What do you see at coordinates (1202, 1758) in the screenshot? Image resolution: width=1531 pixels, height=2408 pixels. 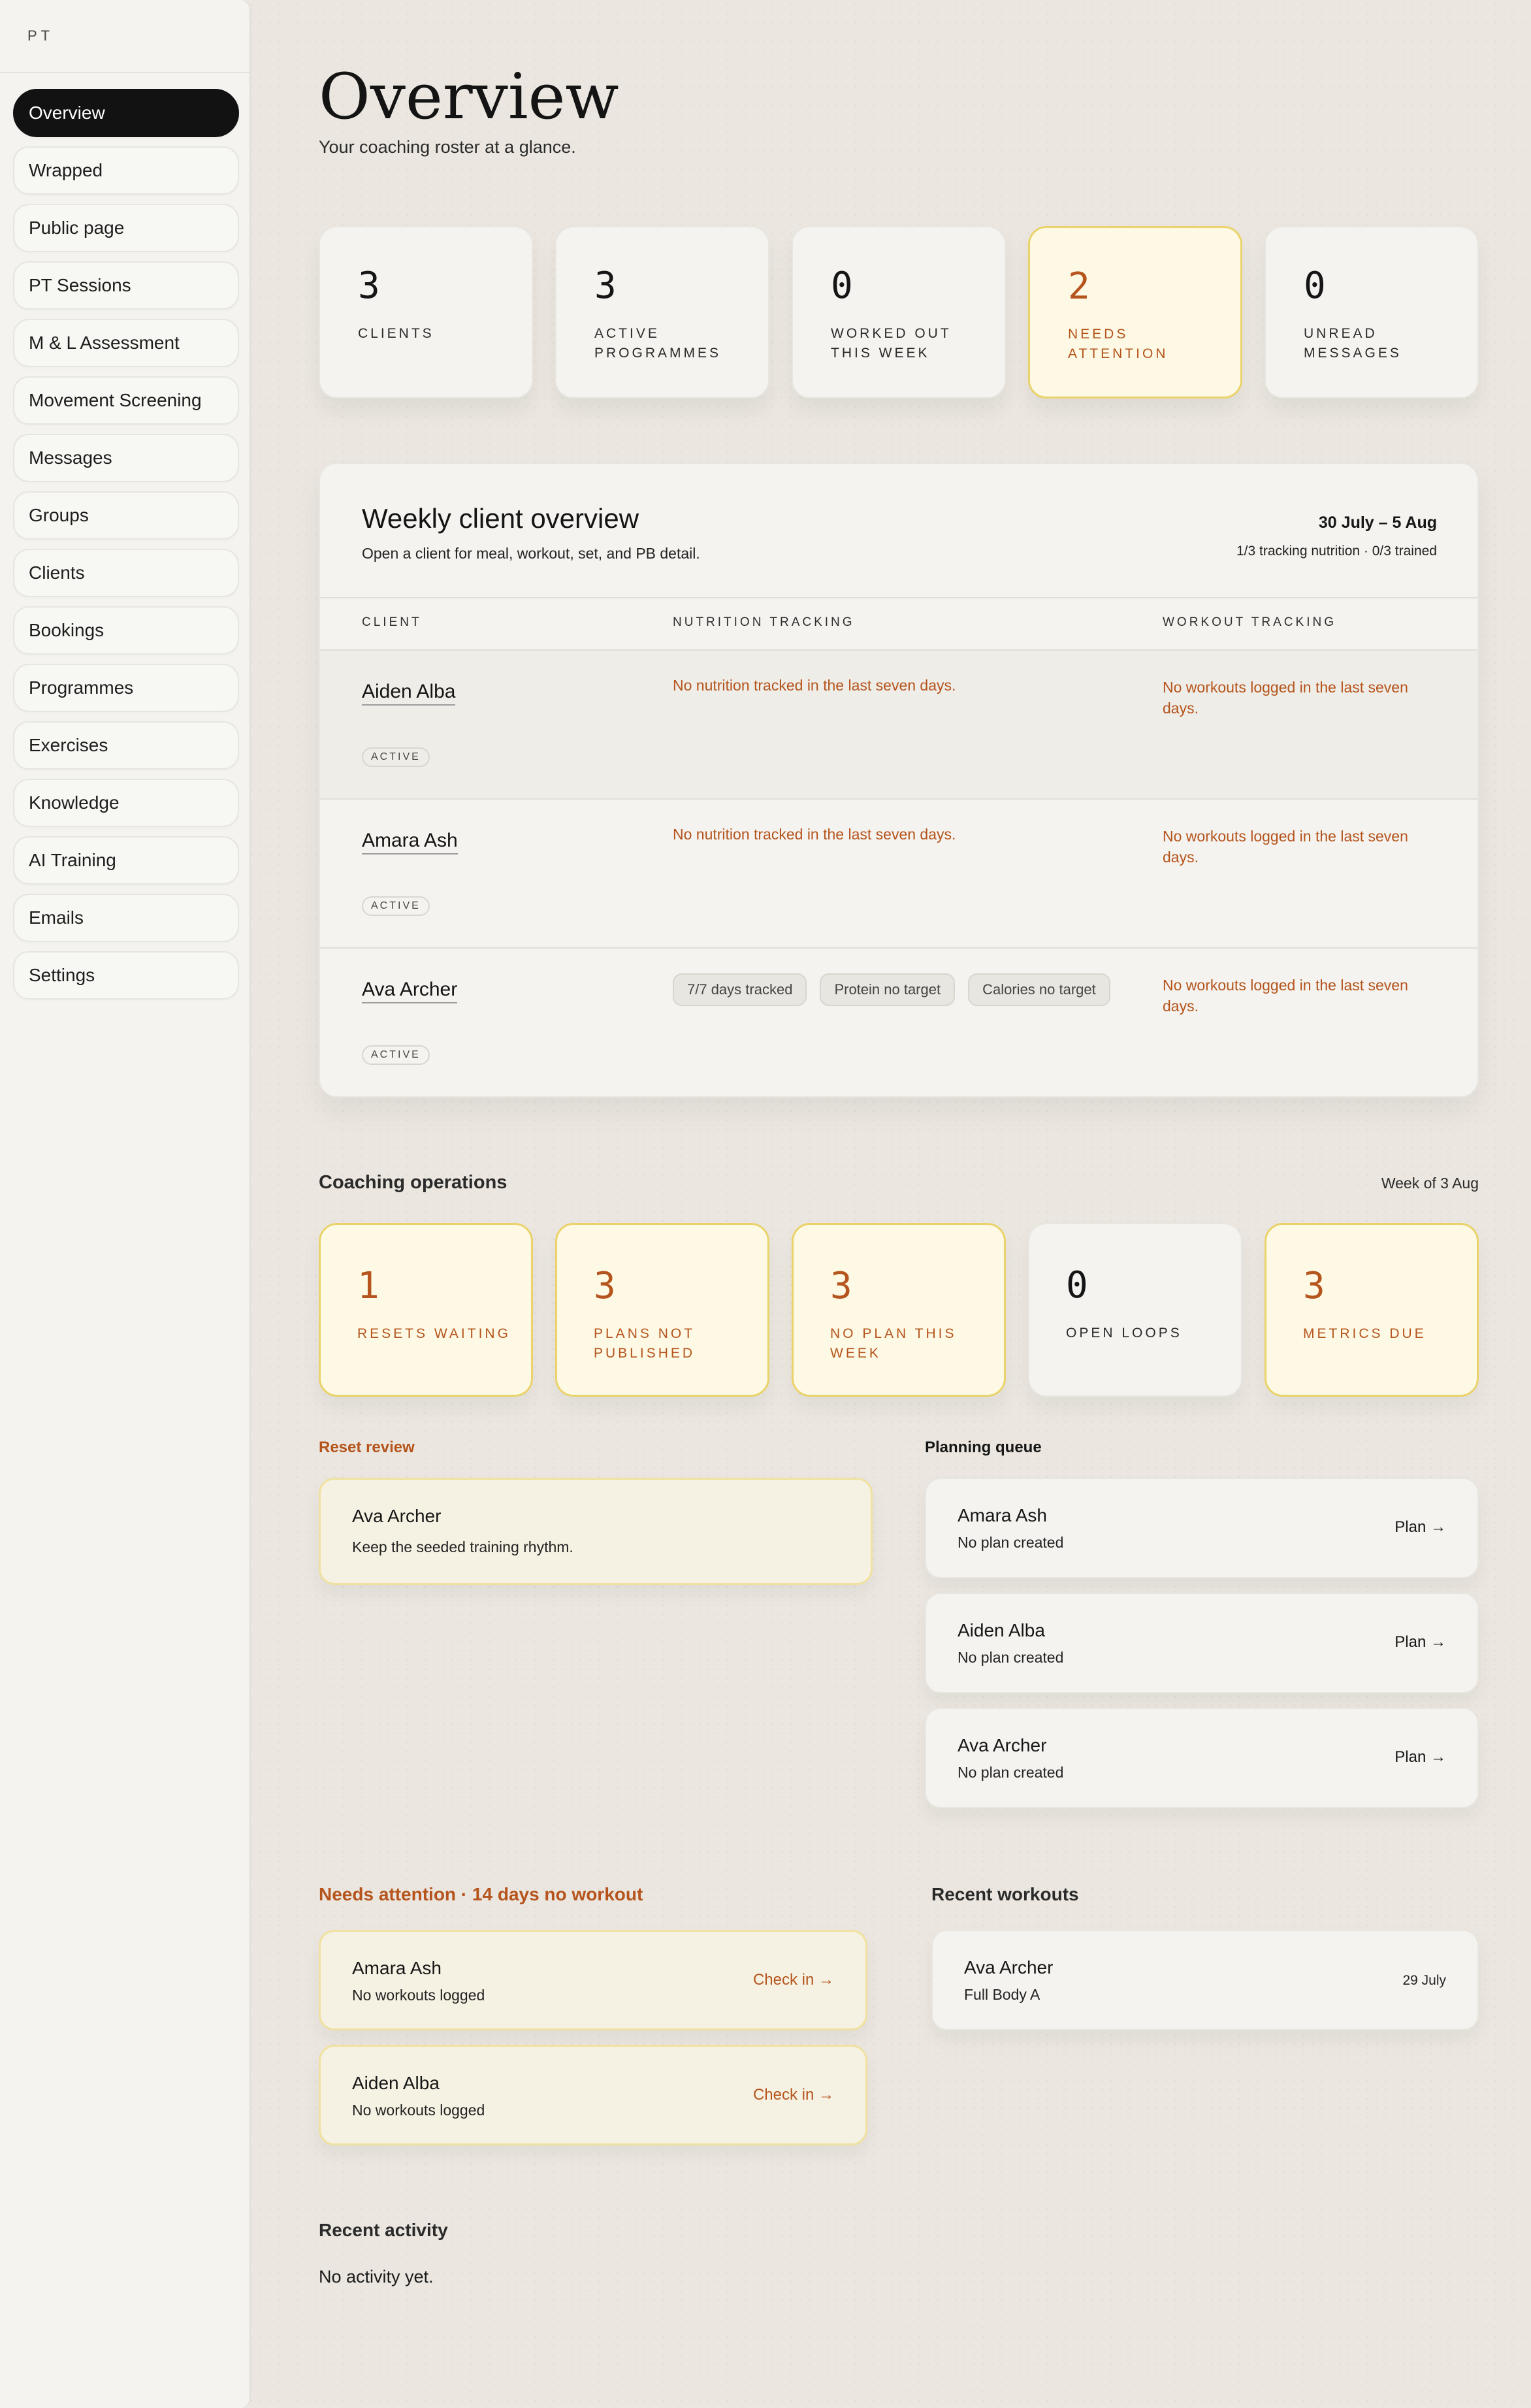 I see `planning-queue-item: Ava Archer No plan created Plan →` at bounding box center [1202, 1758].